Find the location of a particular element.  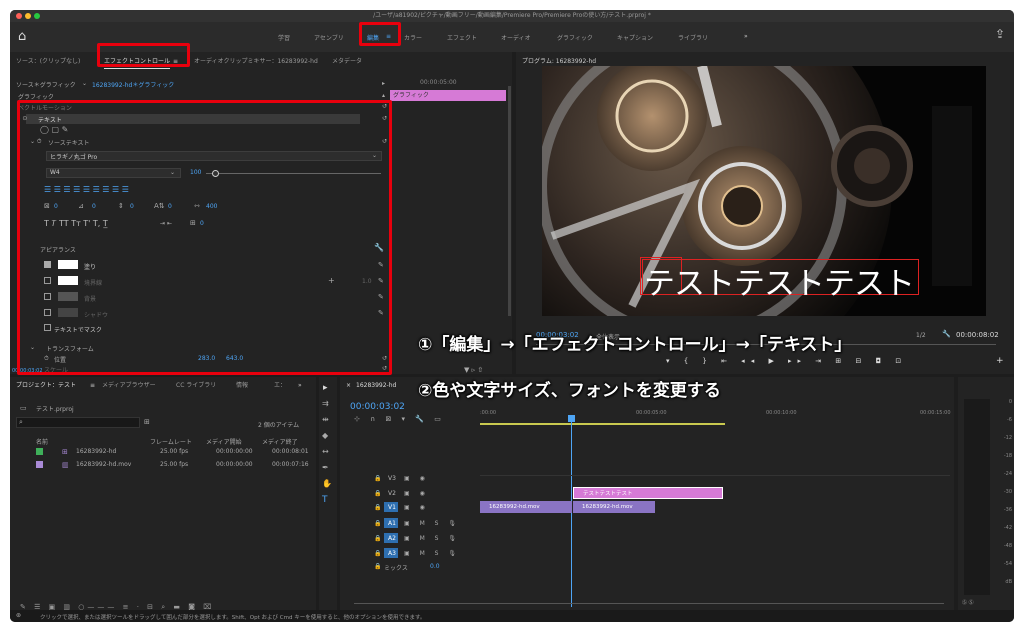

timeline-timecode: 00:00:03:02 is located at coordinates (377, 407).